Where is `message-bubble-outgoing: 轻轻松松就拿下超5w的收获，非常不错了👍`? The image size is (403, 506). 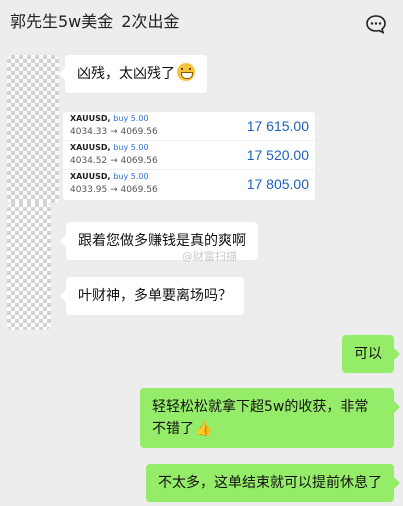 message-bubble-outgoing: 轻轻松松就拿下超5w的收获，非常不错了👍 is located at coordinates (270, 418).